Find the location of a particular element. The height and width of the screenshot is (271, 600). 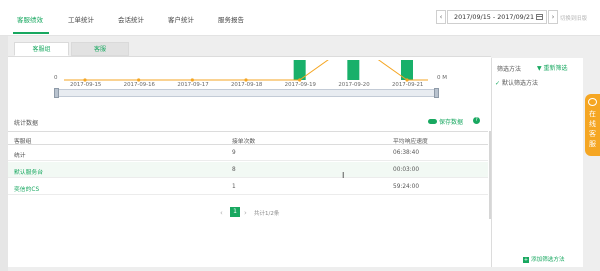

tab-service-report: 服务报告 is located at coordinates (231, 19).